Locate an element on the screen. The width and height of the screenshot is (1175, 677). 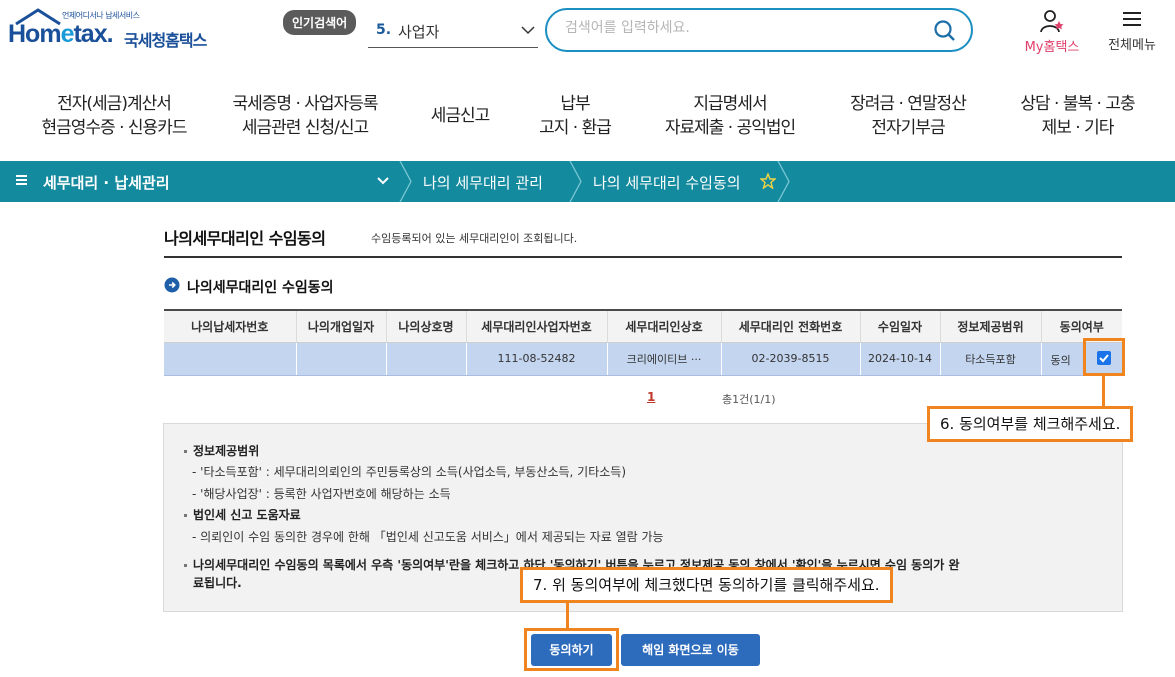
gnb-consulting: 상담 · 불복 · 고충 제보 · 기타 is located at coordinates (1077, 116).